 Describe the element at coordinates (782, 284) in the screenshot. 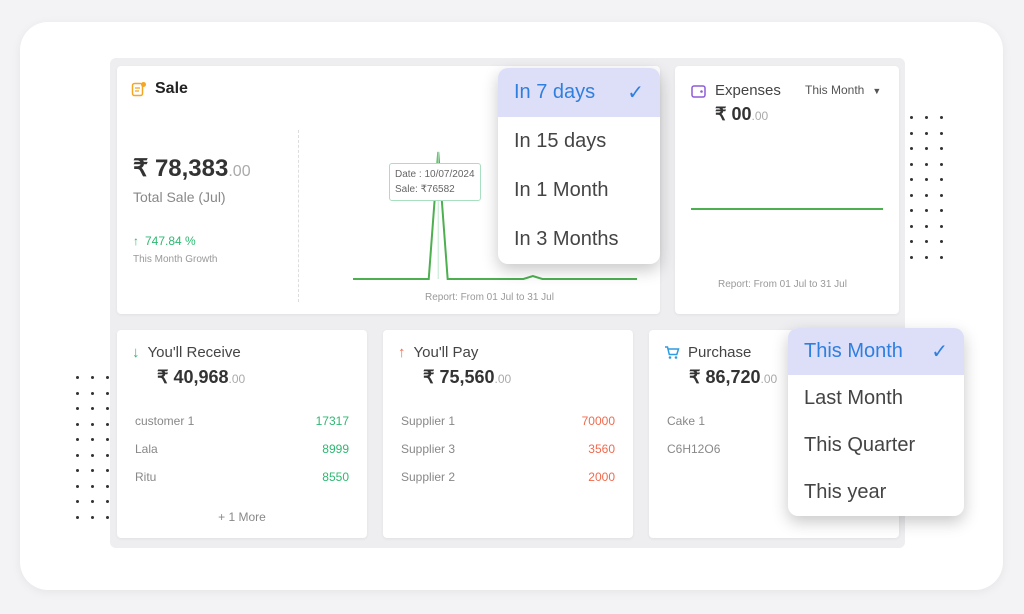

I see `expenses-report: Report: From 01 Jul to 31 Jul` at that location.